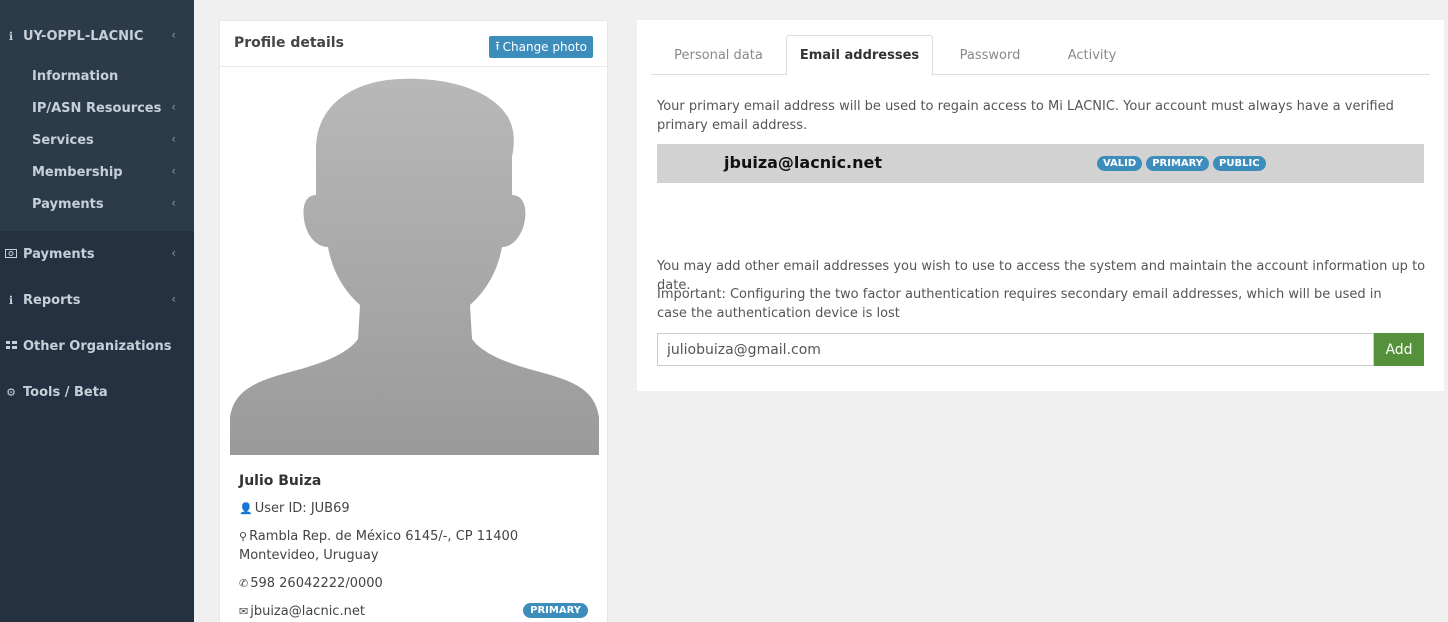 Image resolution: width=1448 pixels, height=622 pixels. I want to click on sidebar-item-label: Information, so click(75, 76).